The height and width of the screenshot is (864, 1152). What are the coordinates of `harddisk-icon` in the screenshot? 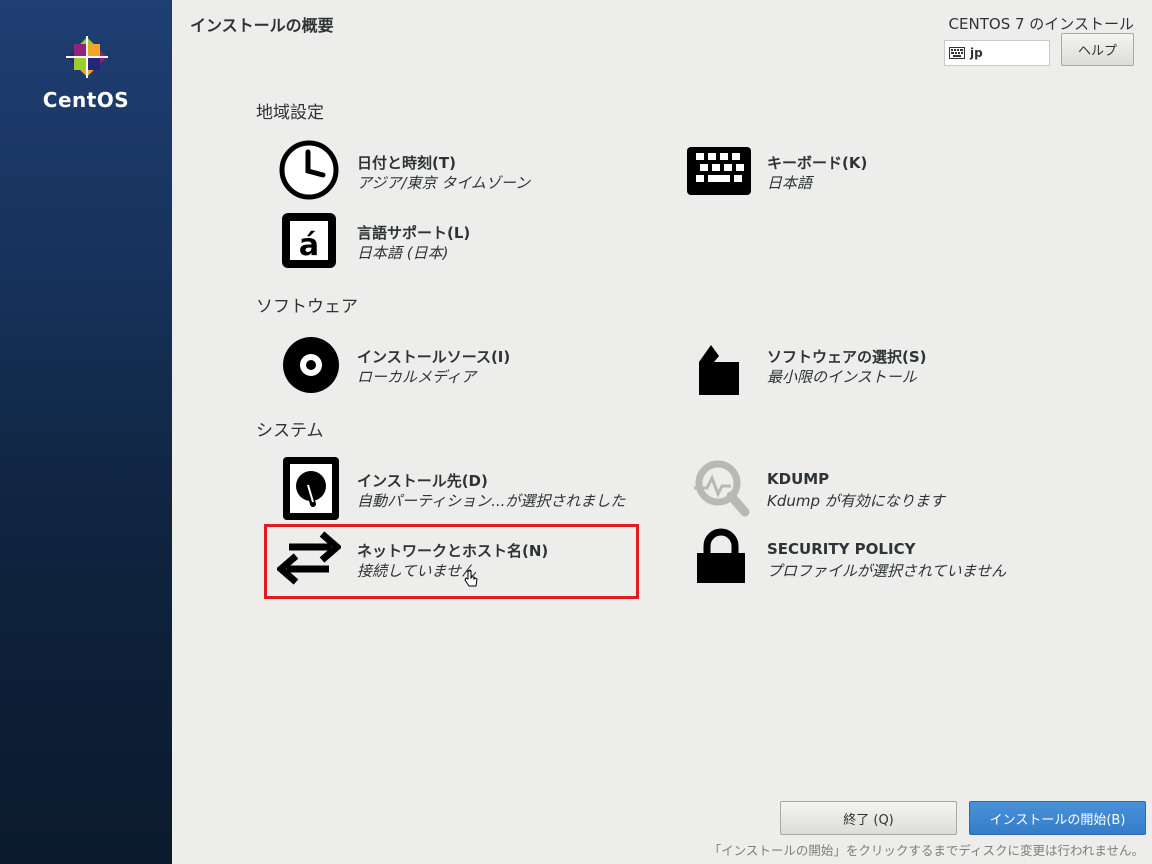 It's located at (309, 488).